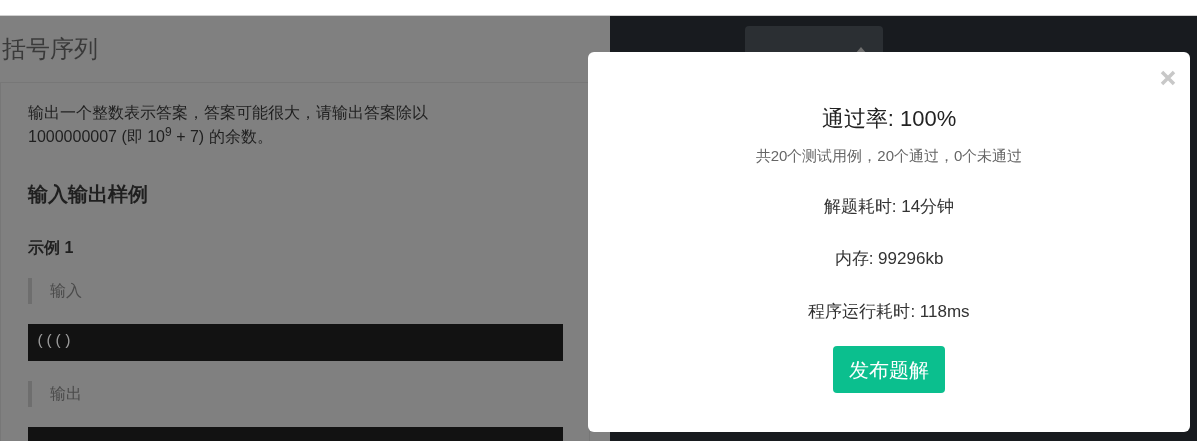 This screenshot has width=1197, height=441. What do you see at coordinates (228, 125) in the screenshot?
I see `problem-description: 输出一个整数表示答案，答案可能很大，请输出答案除以 1000000007 (即 10$^{9}$ + 7) 的余数。` at bounding box center [228, 125].